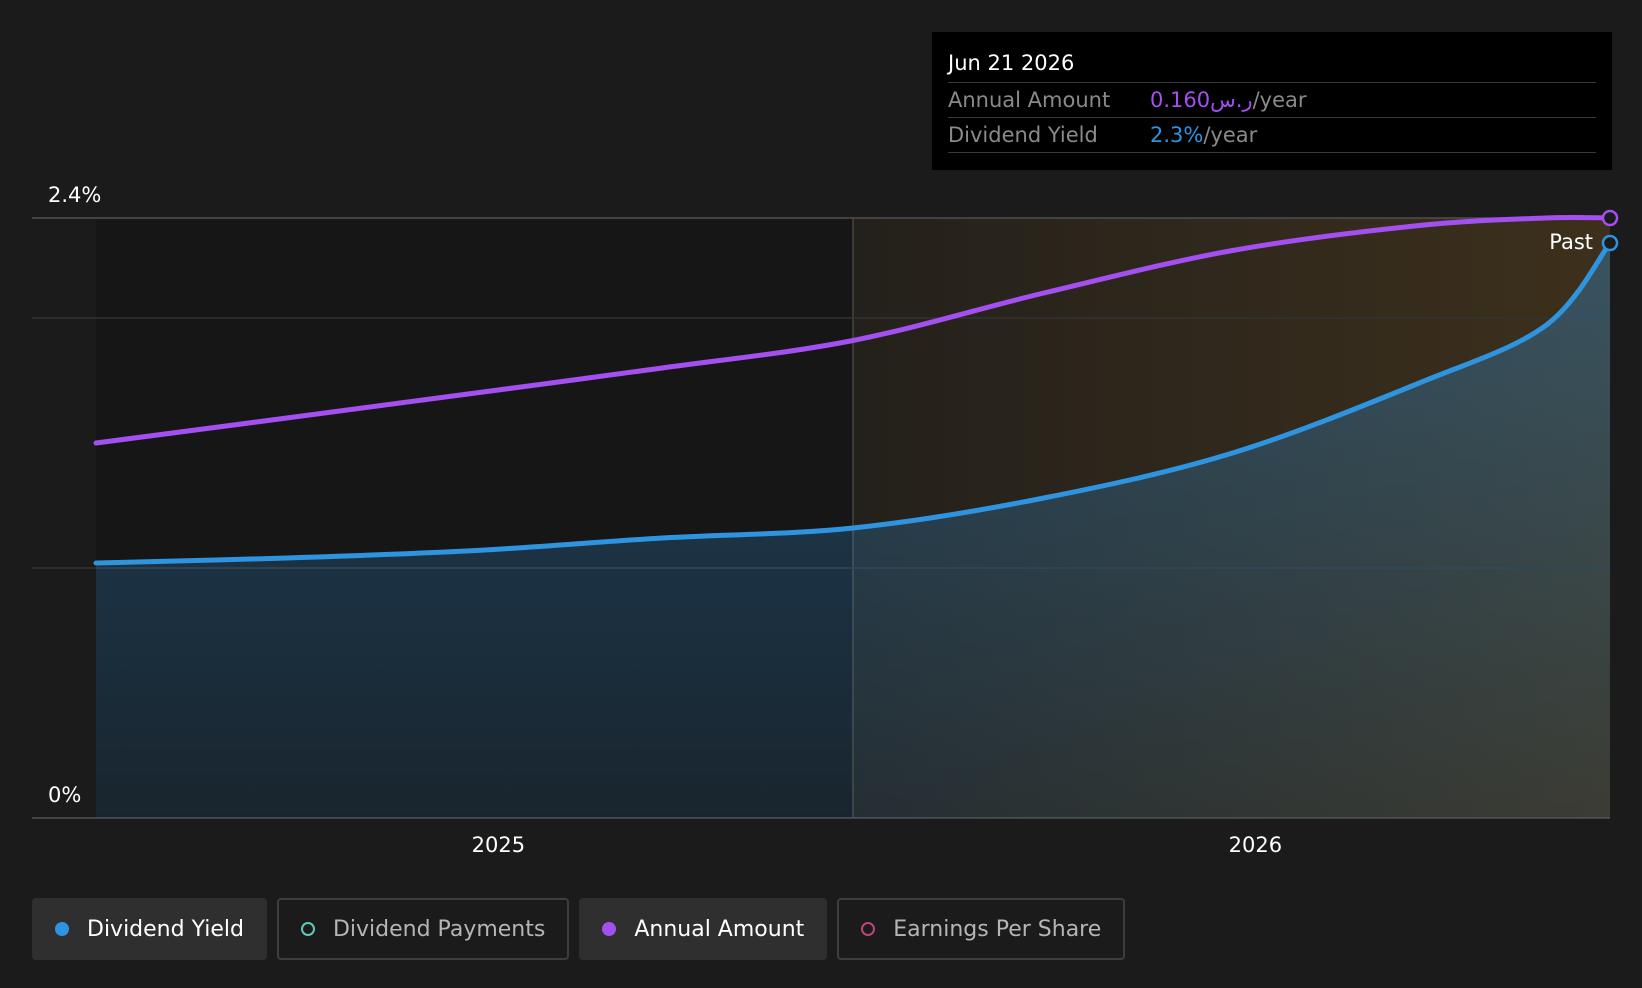 This screenshot has height=988, width=1642. Describe the element at coordinates (498, 845) in the screenshot. I see `x-tick-label: 2025` at that location.